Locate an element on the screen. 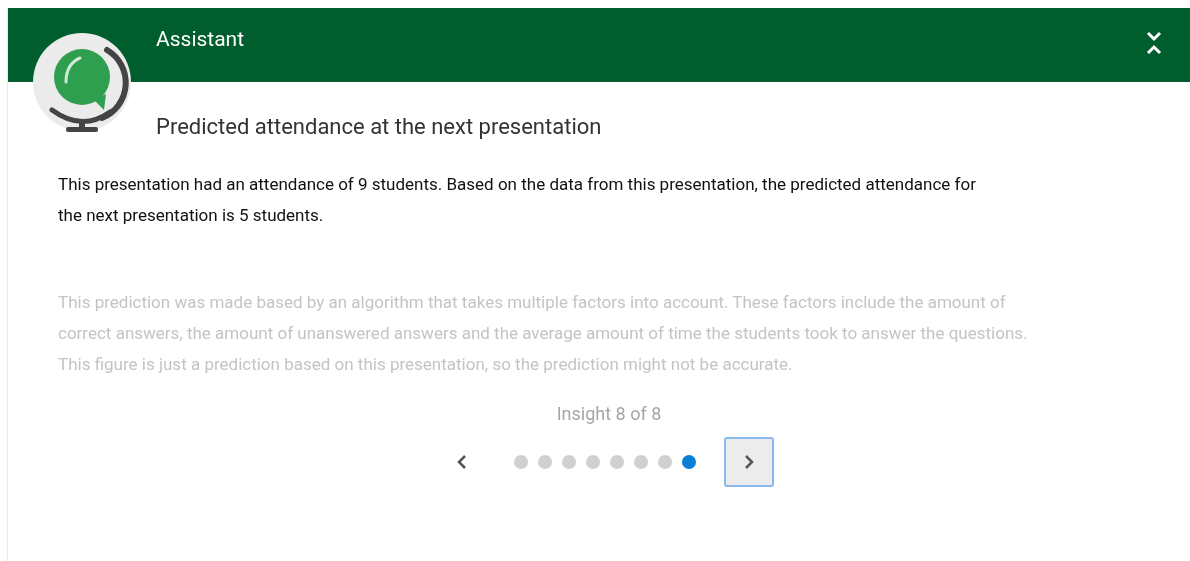  insight-title: Predicted attendance at the next presentation is located at coordinates (379, 127).